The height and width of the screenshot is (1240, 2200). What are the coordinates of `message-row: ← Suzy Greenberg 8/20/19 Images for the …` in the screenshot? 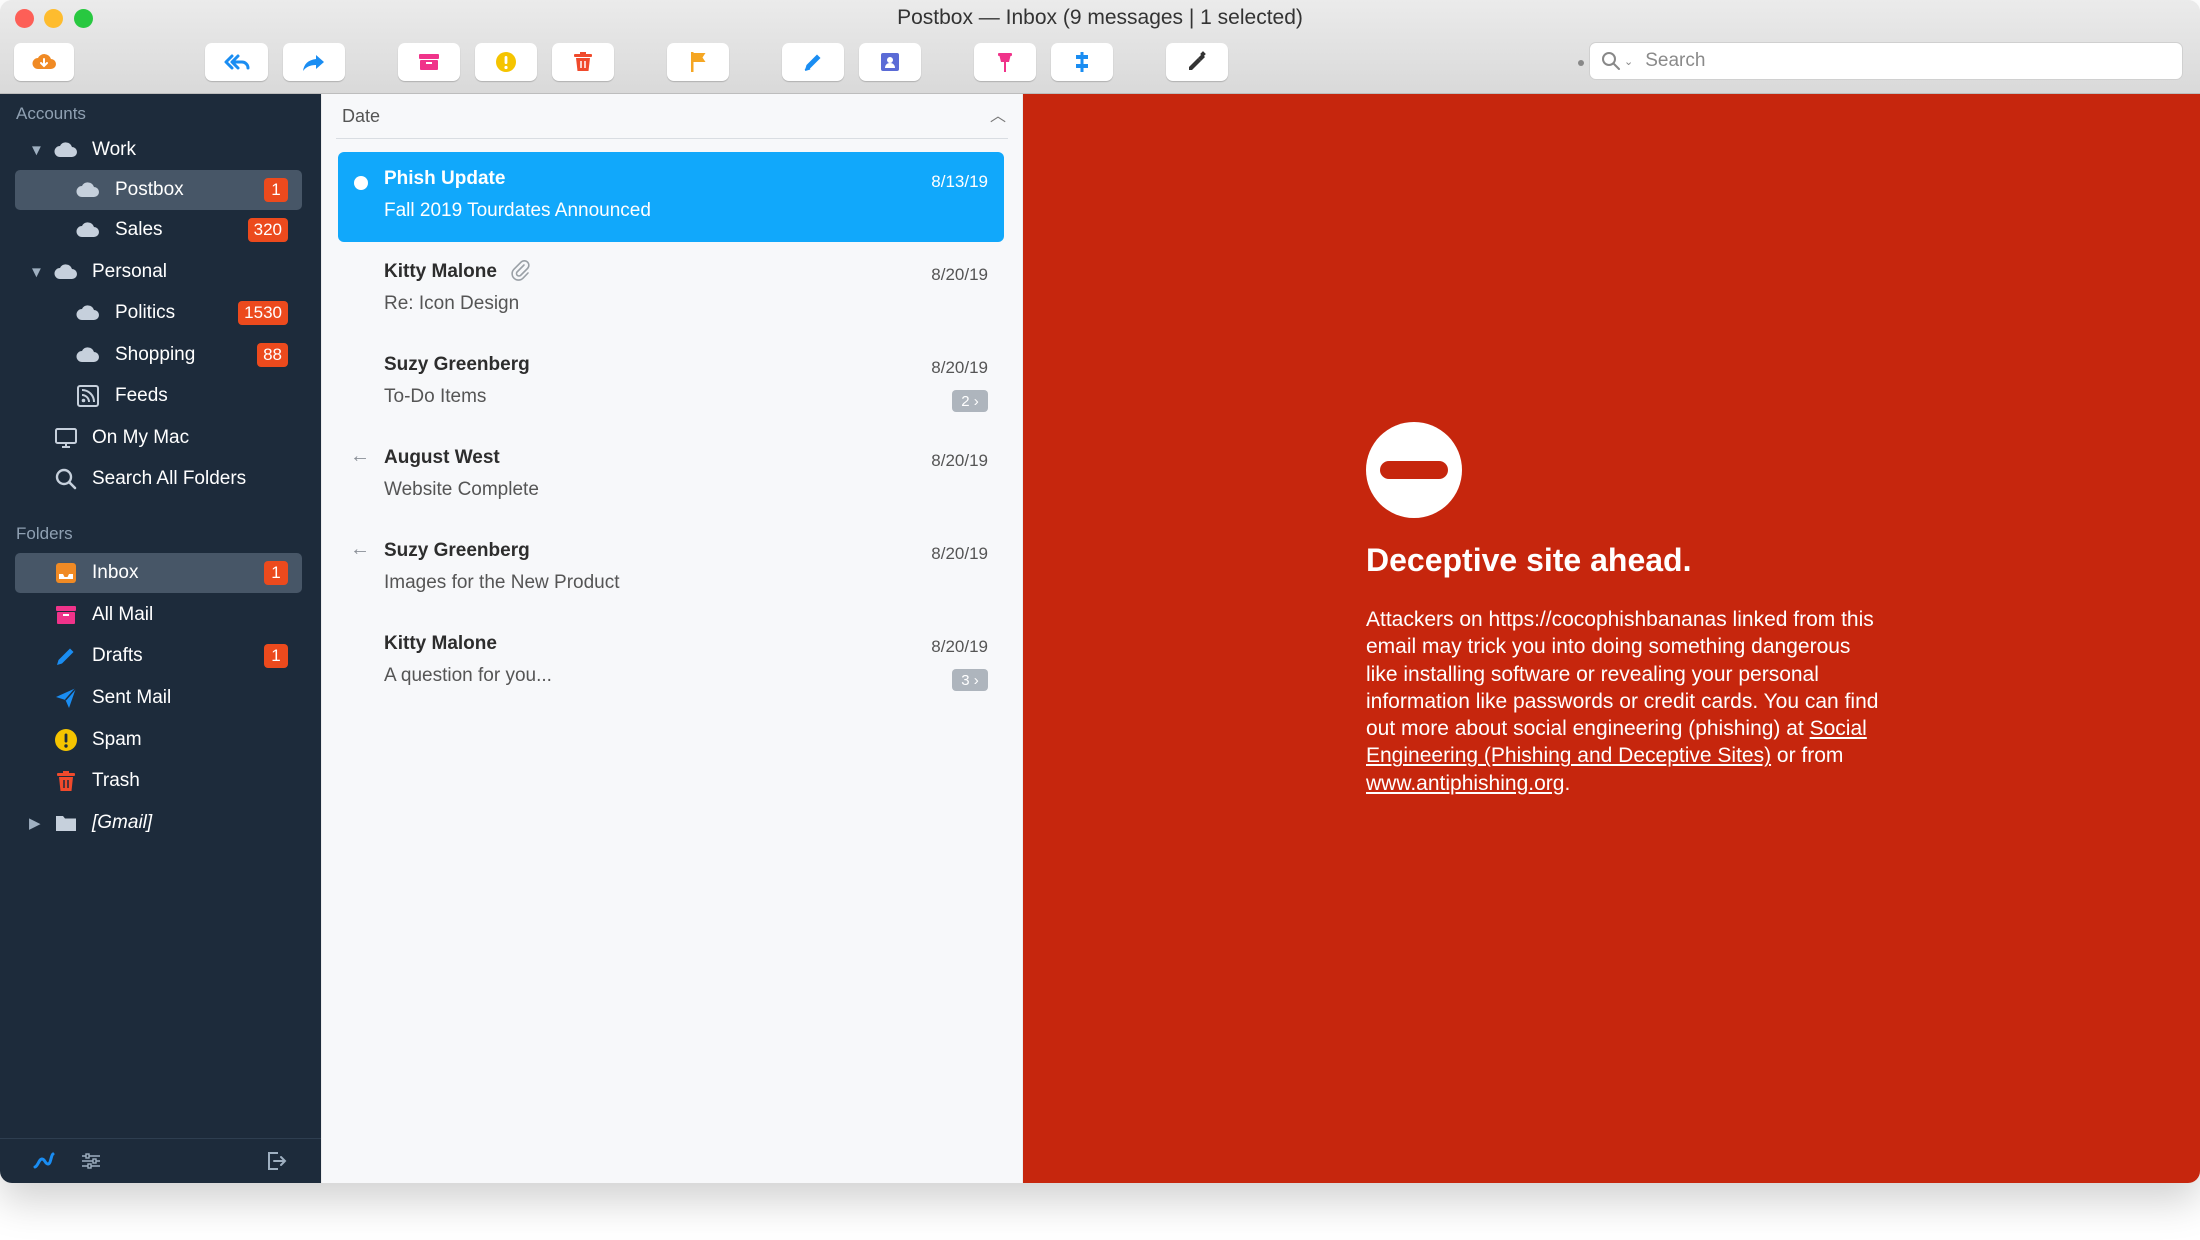 It's located at (671, 569).